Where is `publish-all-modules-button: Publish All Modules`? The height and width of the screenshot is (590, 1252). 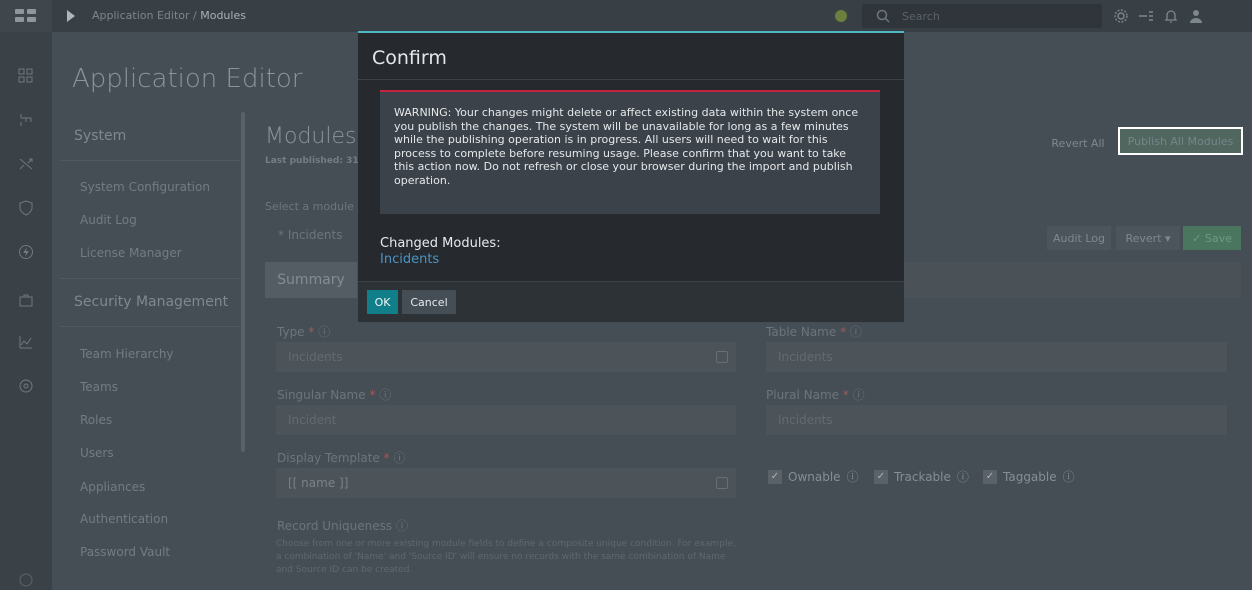
publish-all-modules-button: Publish All Modules is located at coordinates (1180, 141).